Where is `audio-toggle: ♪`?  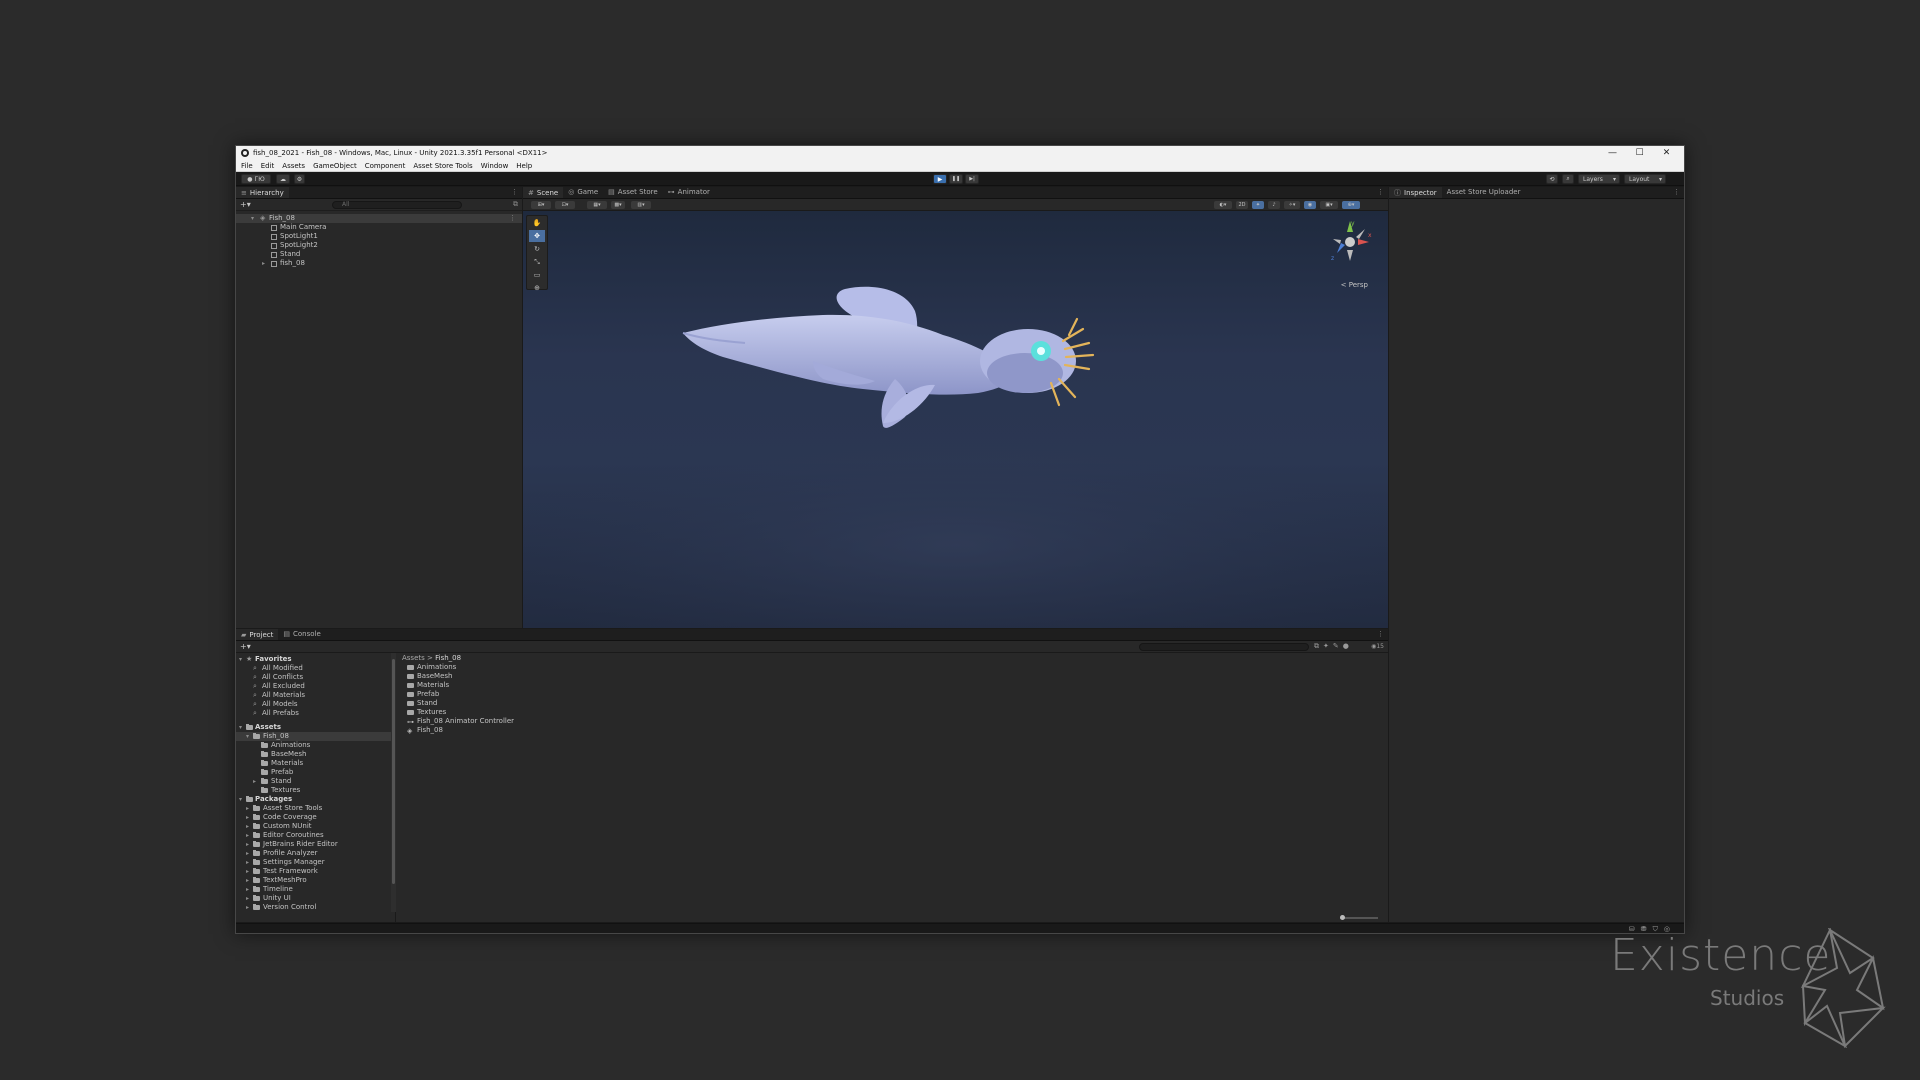
audio-toggle: ♪ is located at coordinates (1274, 205).